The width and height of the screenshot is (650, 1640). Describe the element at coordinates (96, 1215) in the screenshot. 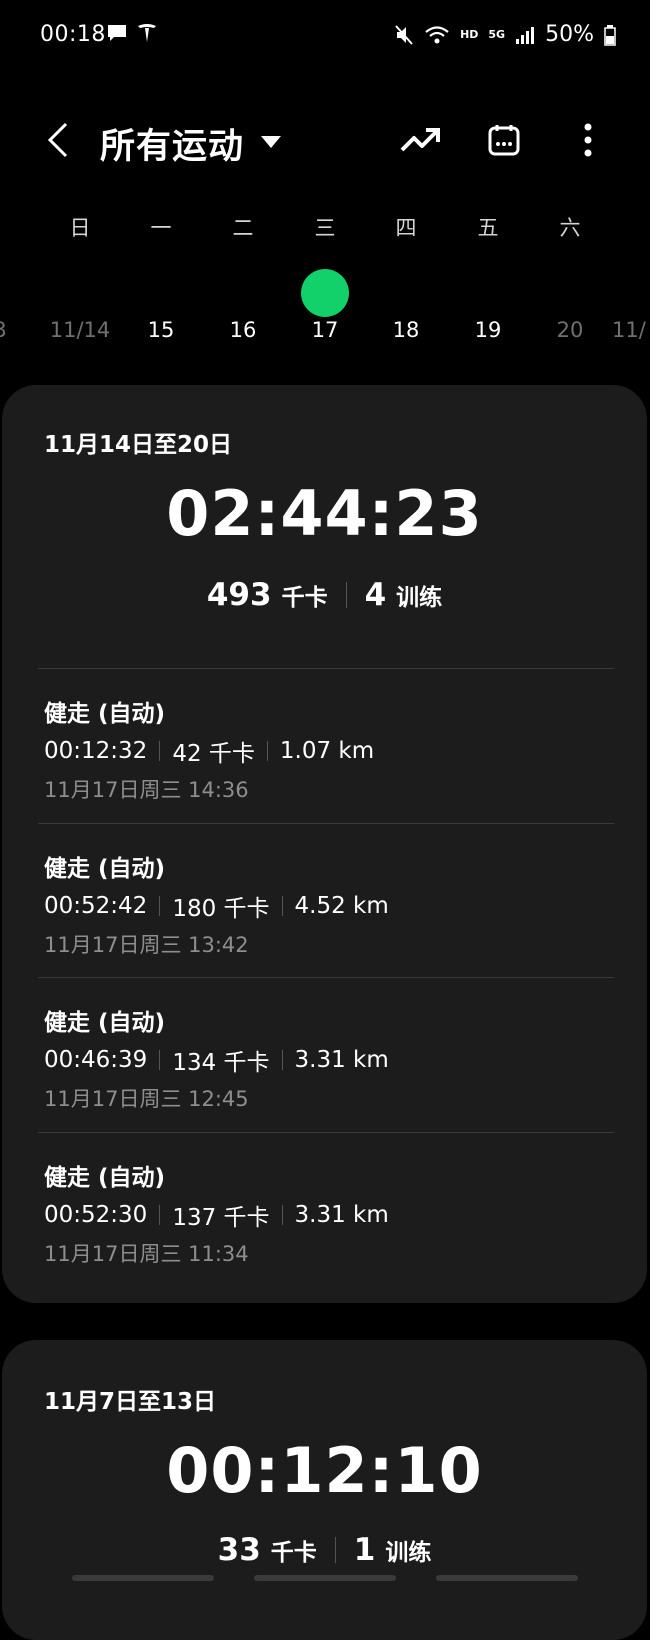

I see `workout-duration: 00:52:30` at that location.